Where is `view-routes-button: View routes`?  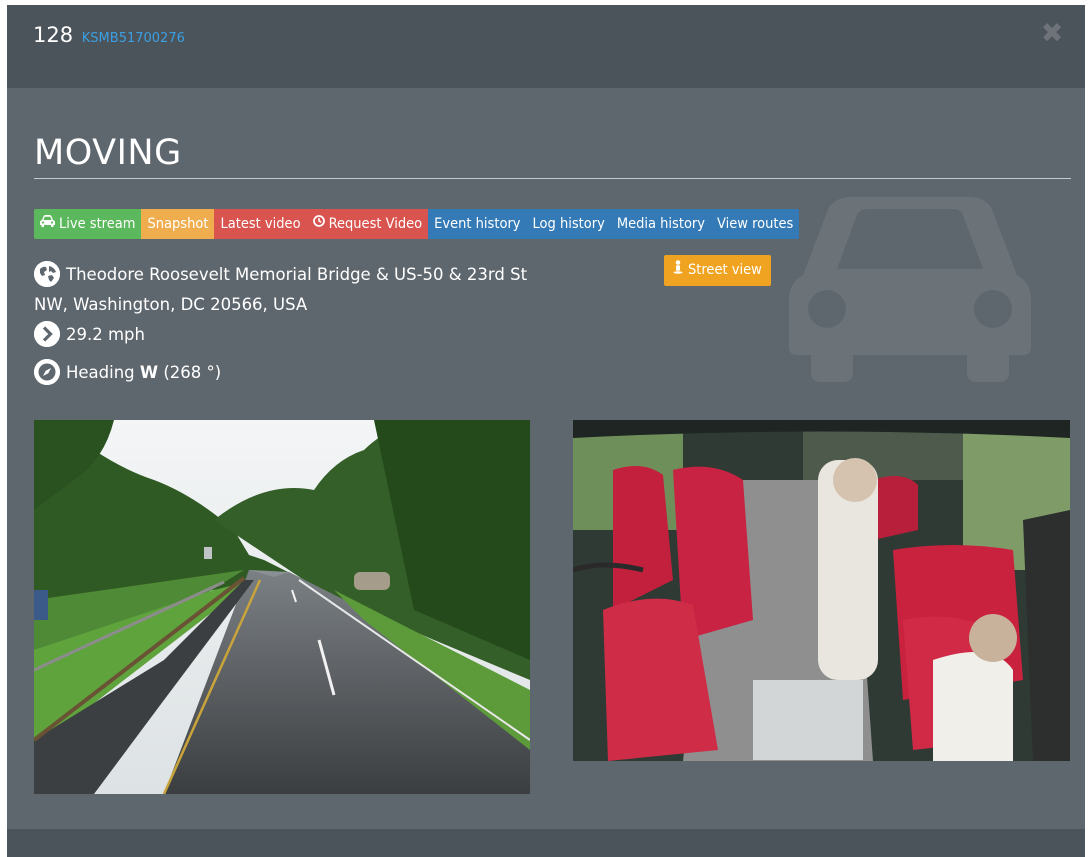
view-routes-button: View routes is located at coordinates (755, 224).